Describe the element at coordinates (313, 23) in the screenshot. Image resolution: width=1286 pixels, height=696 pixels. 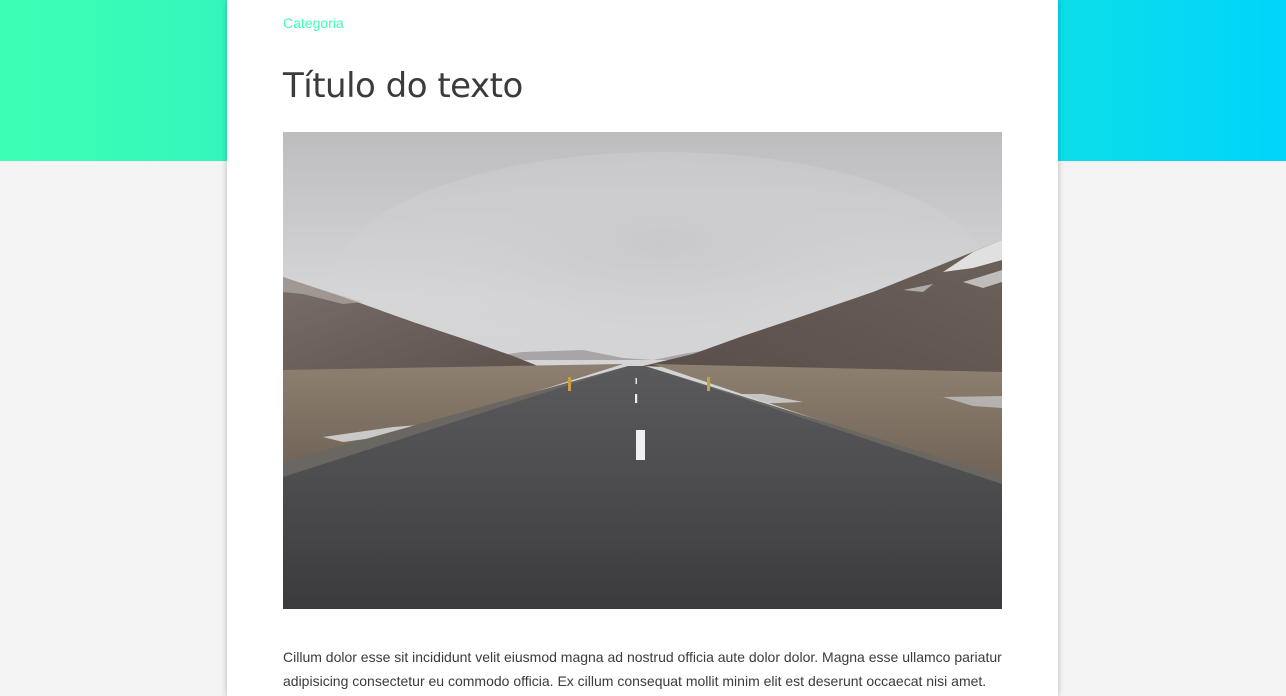
I see `category-link: Categoria` at that location.